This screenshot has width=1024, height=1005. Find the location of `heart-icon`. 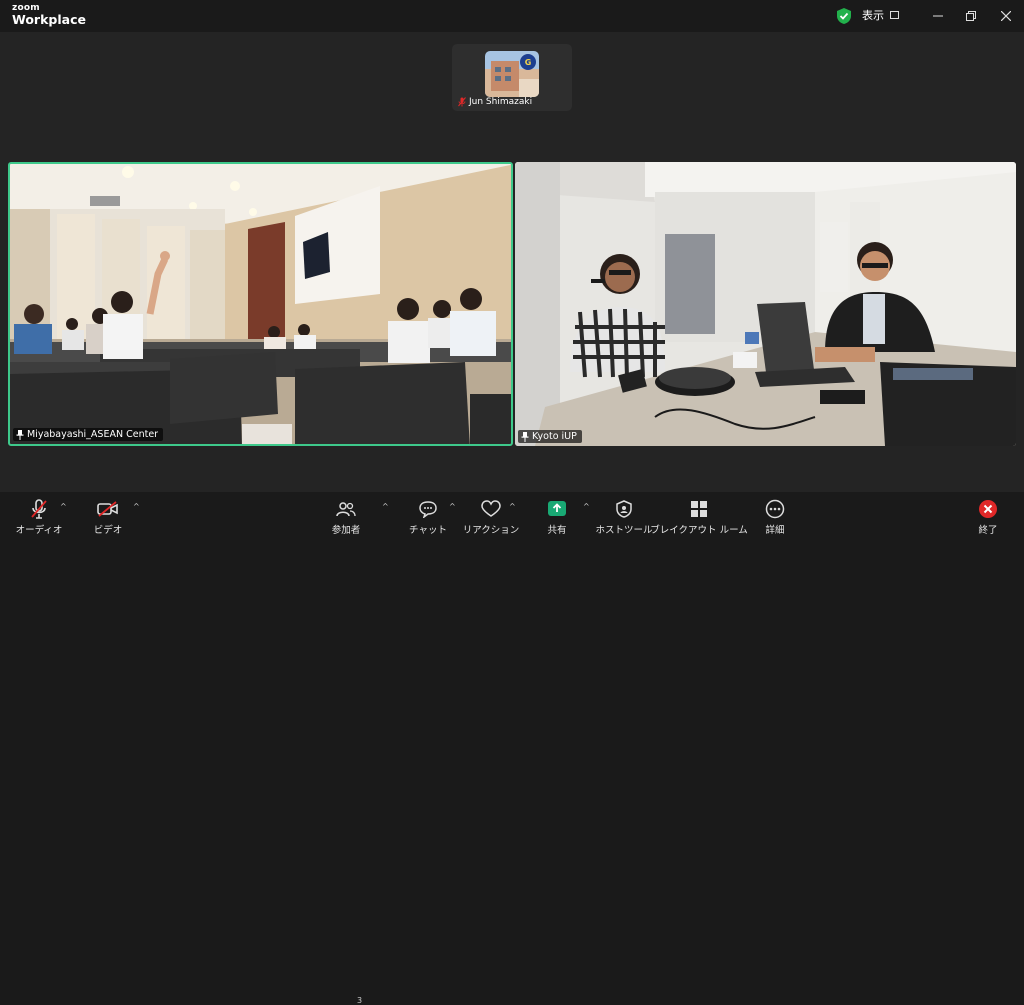

heart-icon is located at coordinates (491, 508).